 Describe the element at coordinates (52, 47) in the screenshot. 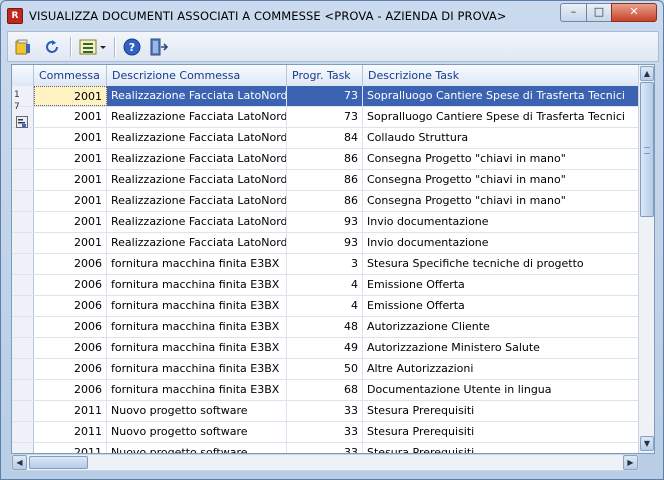

I see `refresh-button` at that location.